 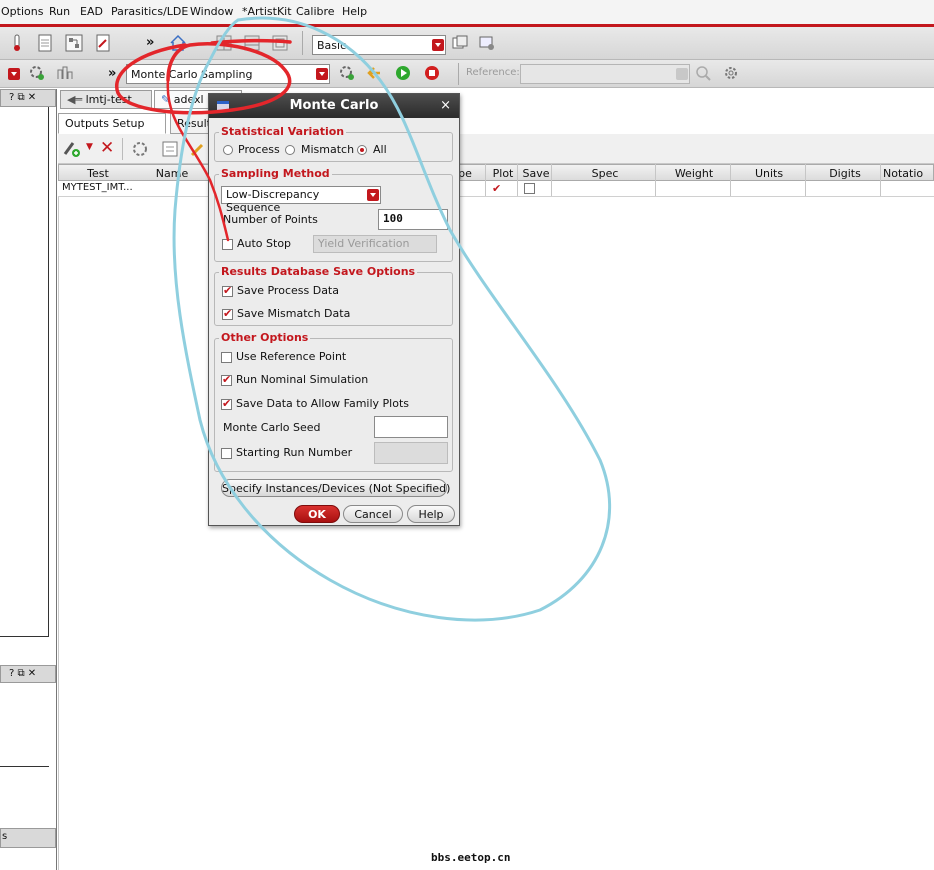 I want to click on seed-label: Monte Carlo Seed, so click(x=272, y=427).